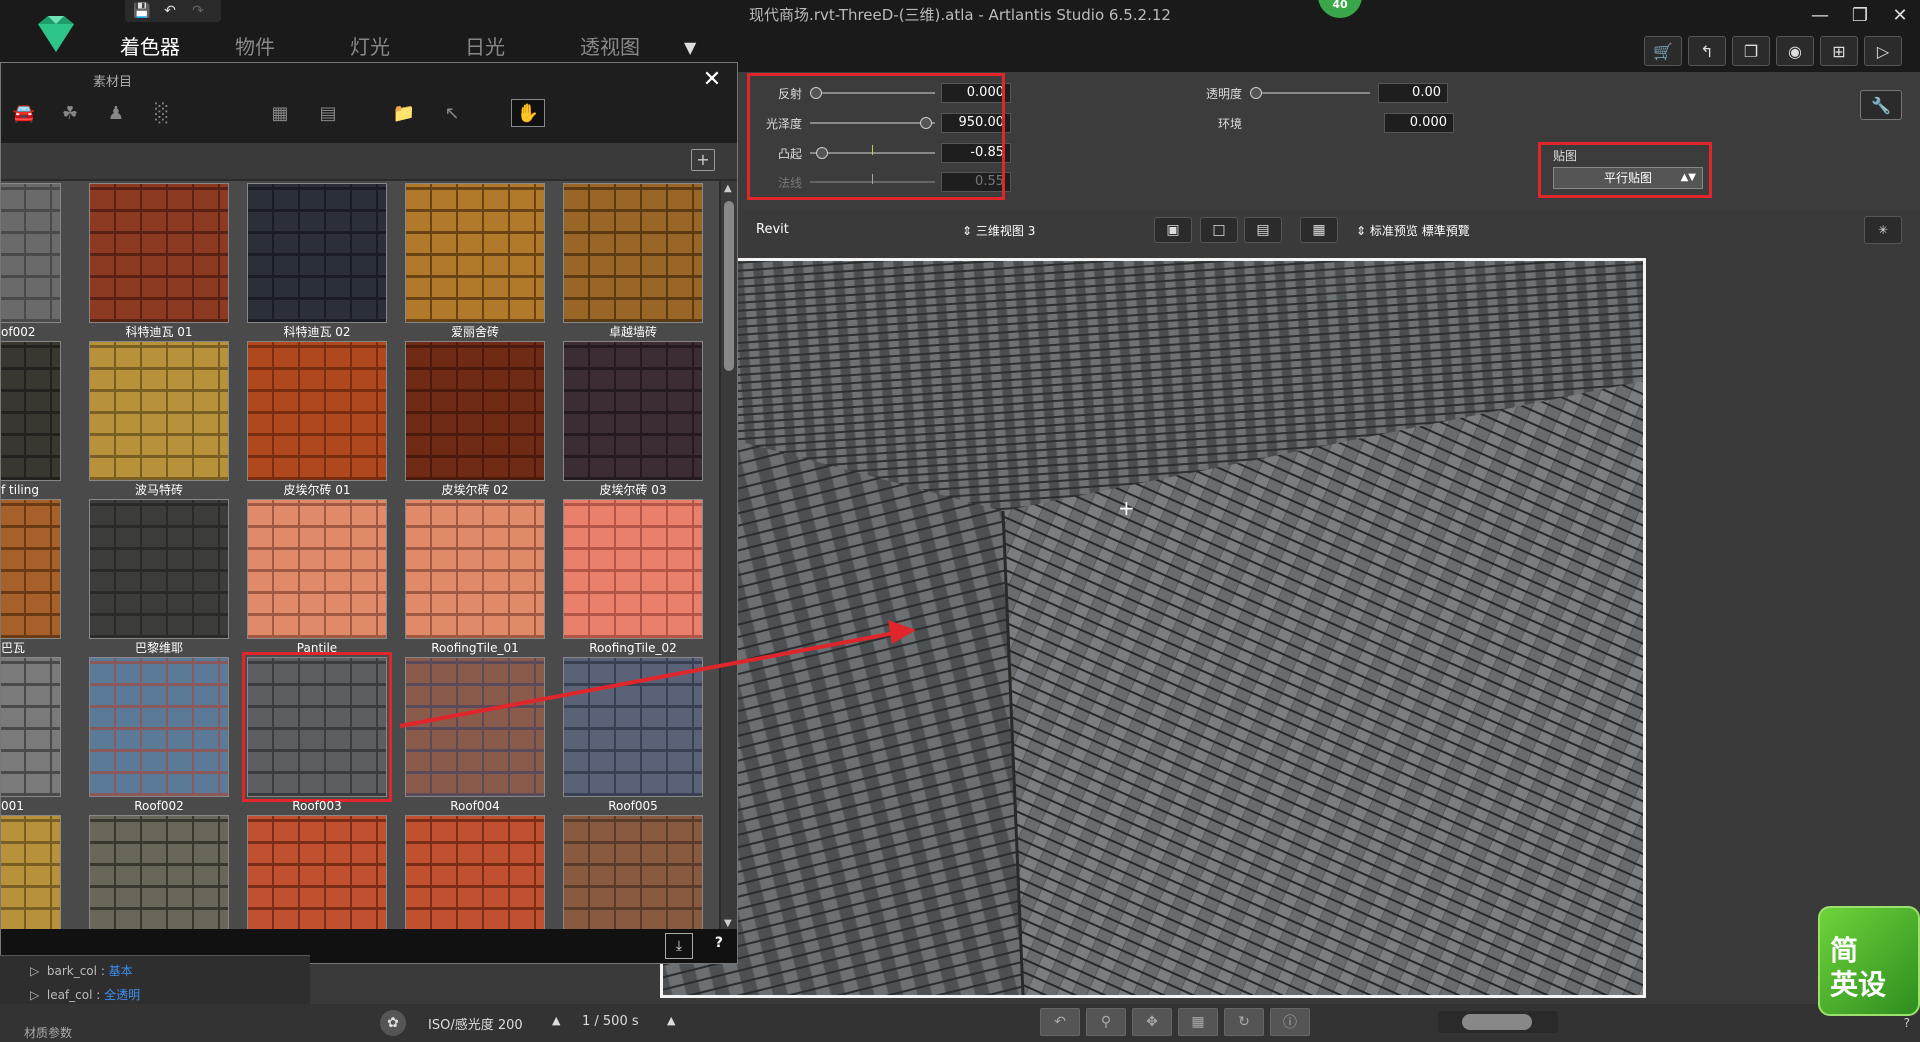  I want to click on zoom-slider, so click(1498, 1022).